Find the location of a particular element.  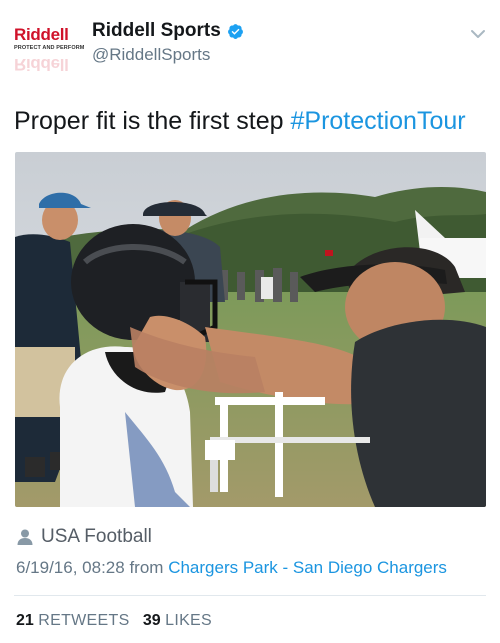

stats-divider is located at coordinates (250, 595).